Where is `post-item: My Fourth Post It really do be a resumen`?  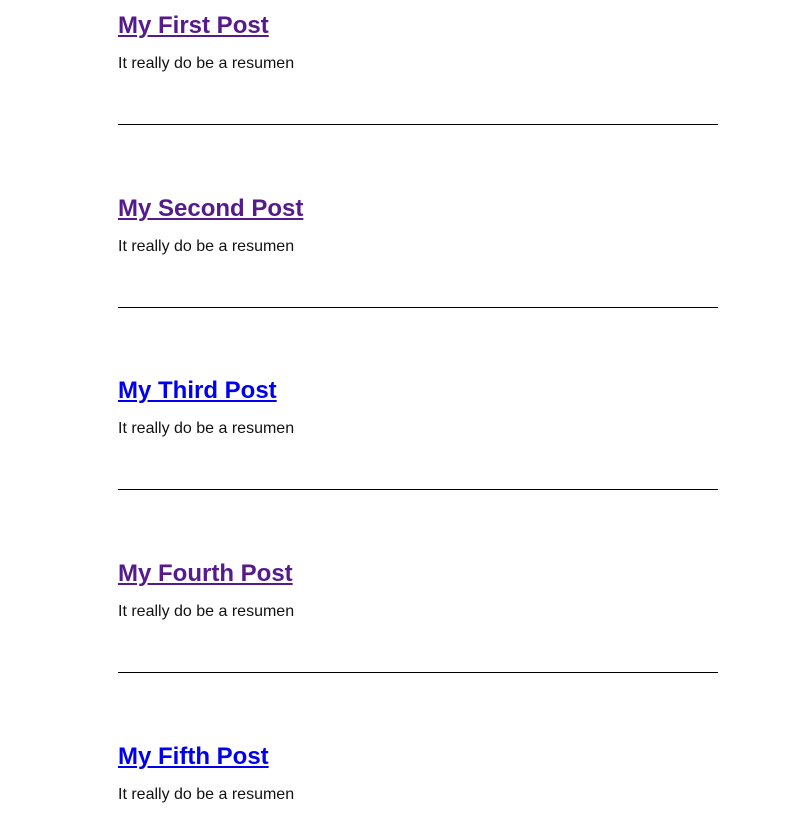
post-item: My Fourth Post It really do be a resumen is located at coordinates (418, 616).